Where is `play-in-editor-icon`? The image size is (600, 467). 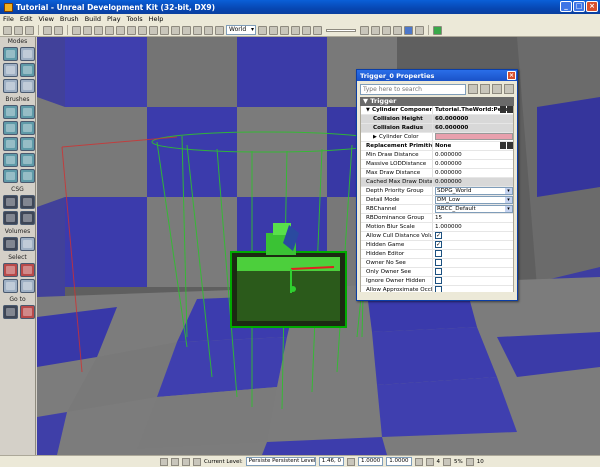 play-in-editor-icon is located at coordinates (419, 30).